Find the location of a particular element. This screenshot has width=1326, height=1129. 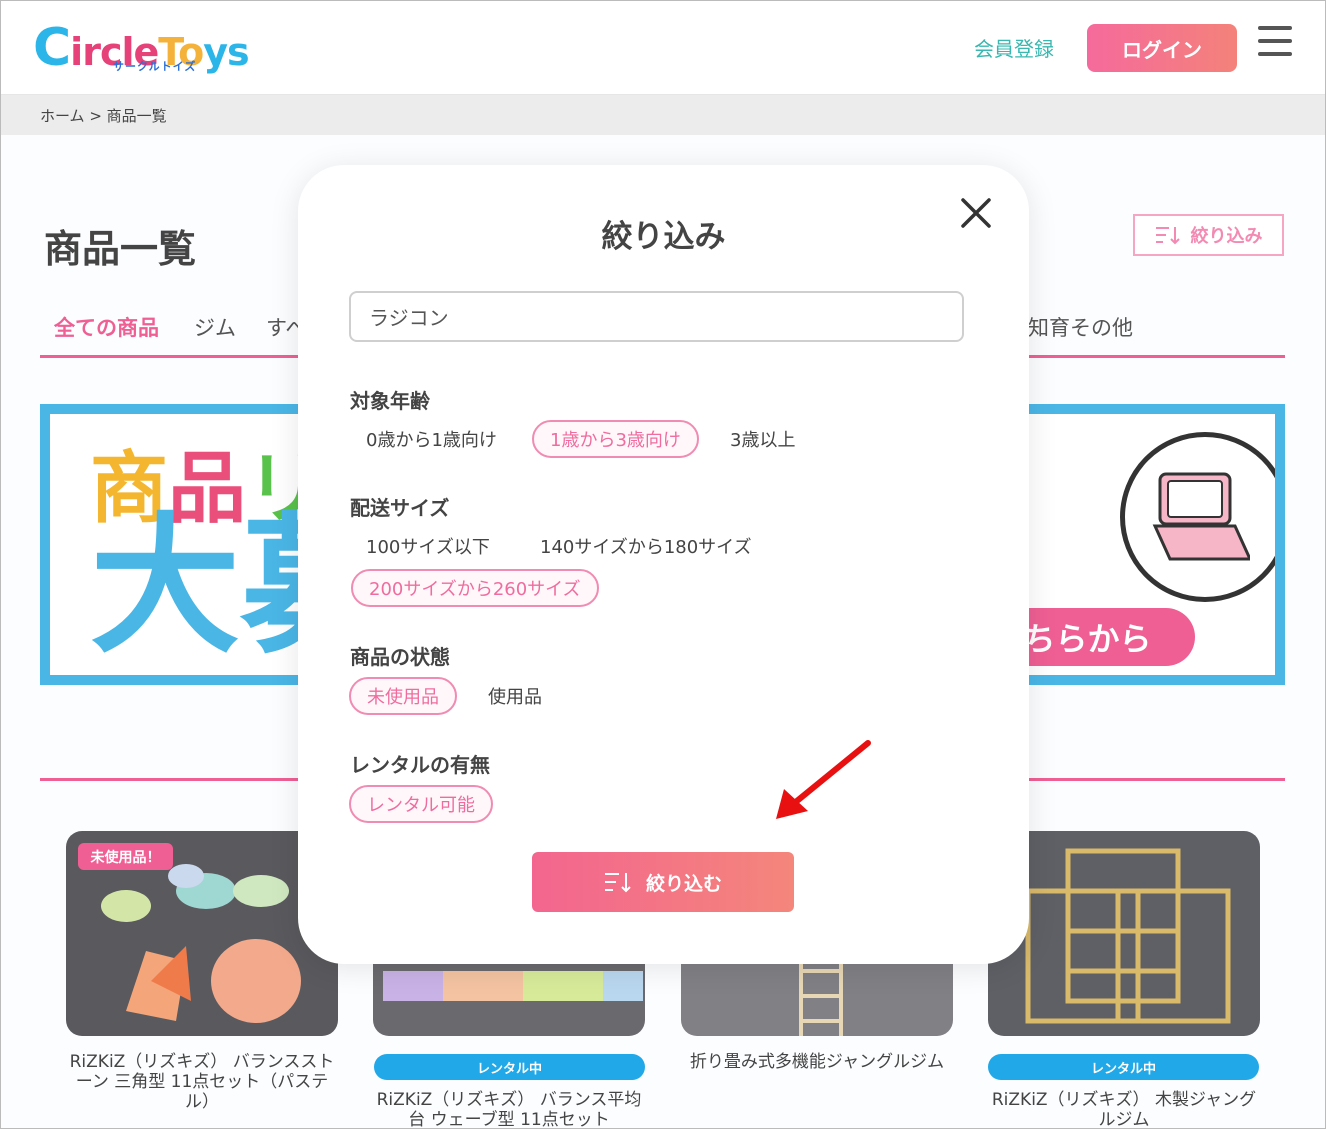

product-title: RiZKiZ（リズキズ） 木製ジャングルジム is located at coordinates (1124, 1109).